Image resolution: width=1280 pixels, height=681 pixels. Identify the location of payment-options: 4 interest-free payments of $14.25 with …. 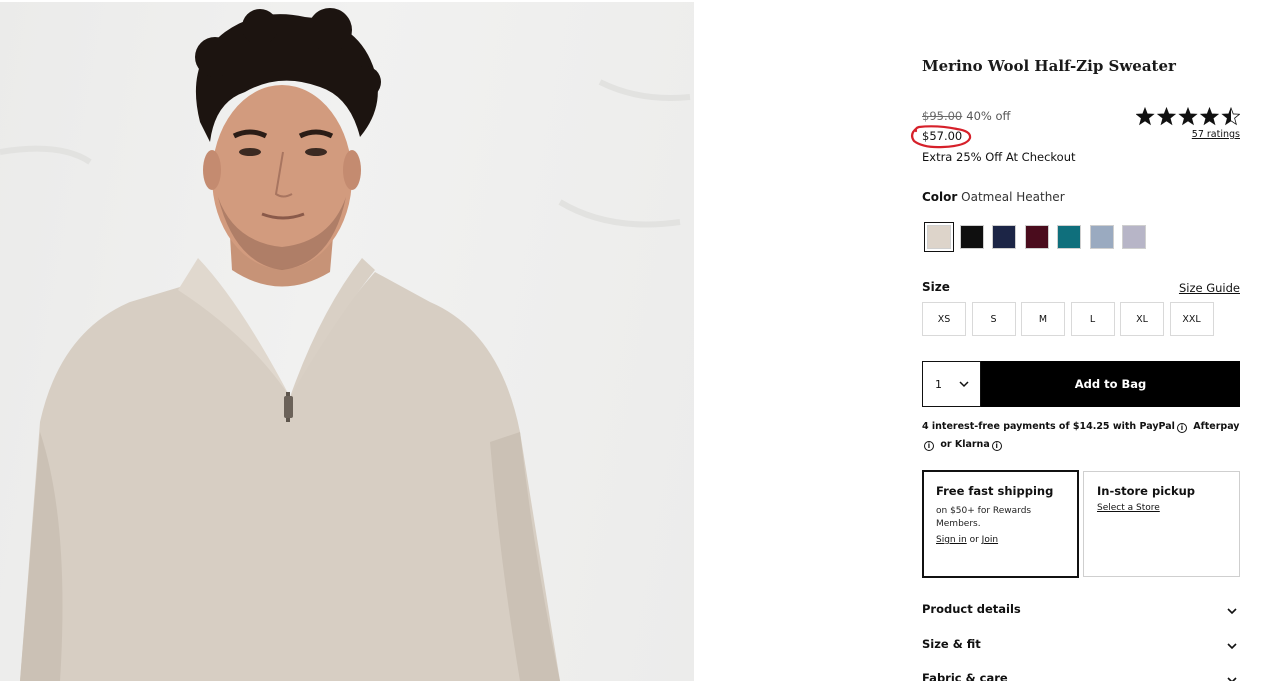
(1081, 436).